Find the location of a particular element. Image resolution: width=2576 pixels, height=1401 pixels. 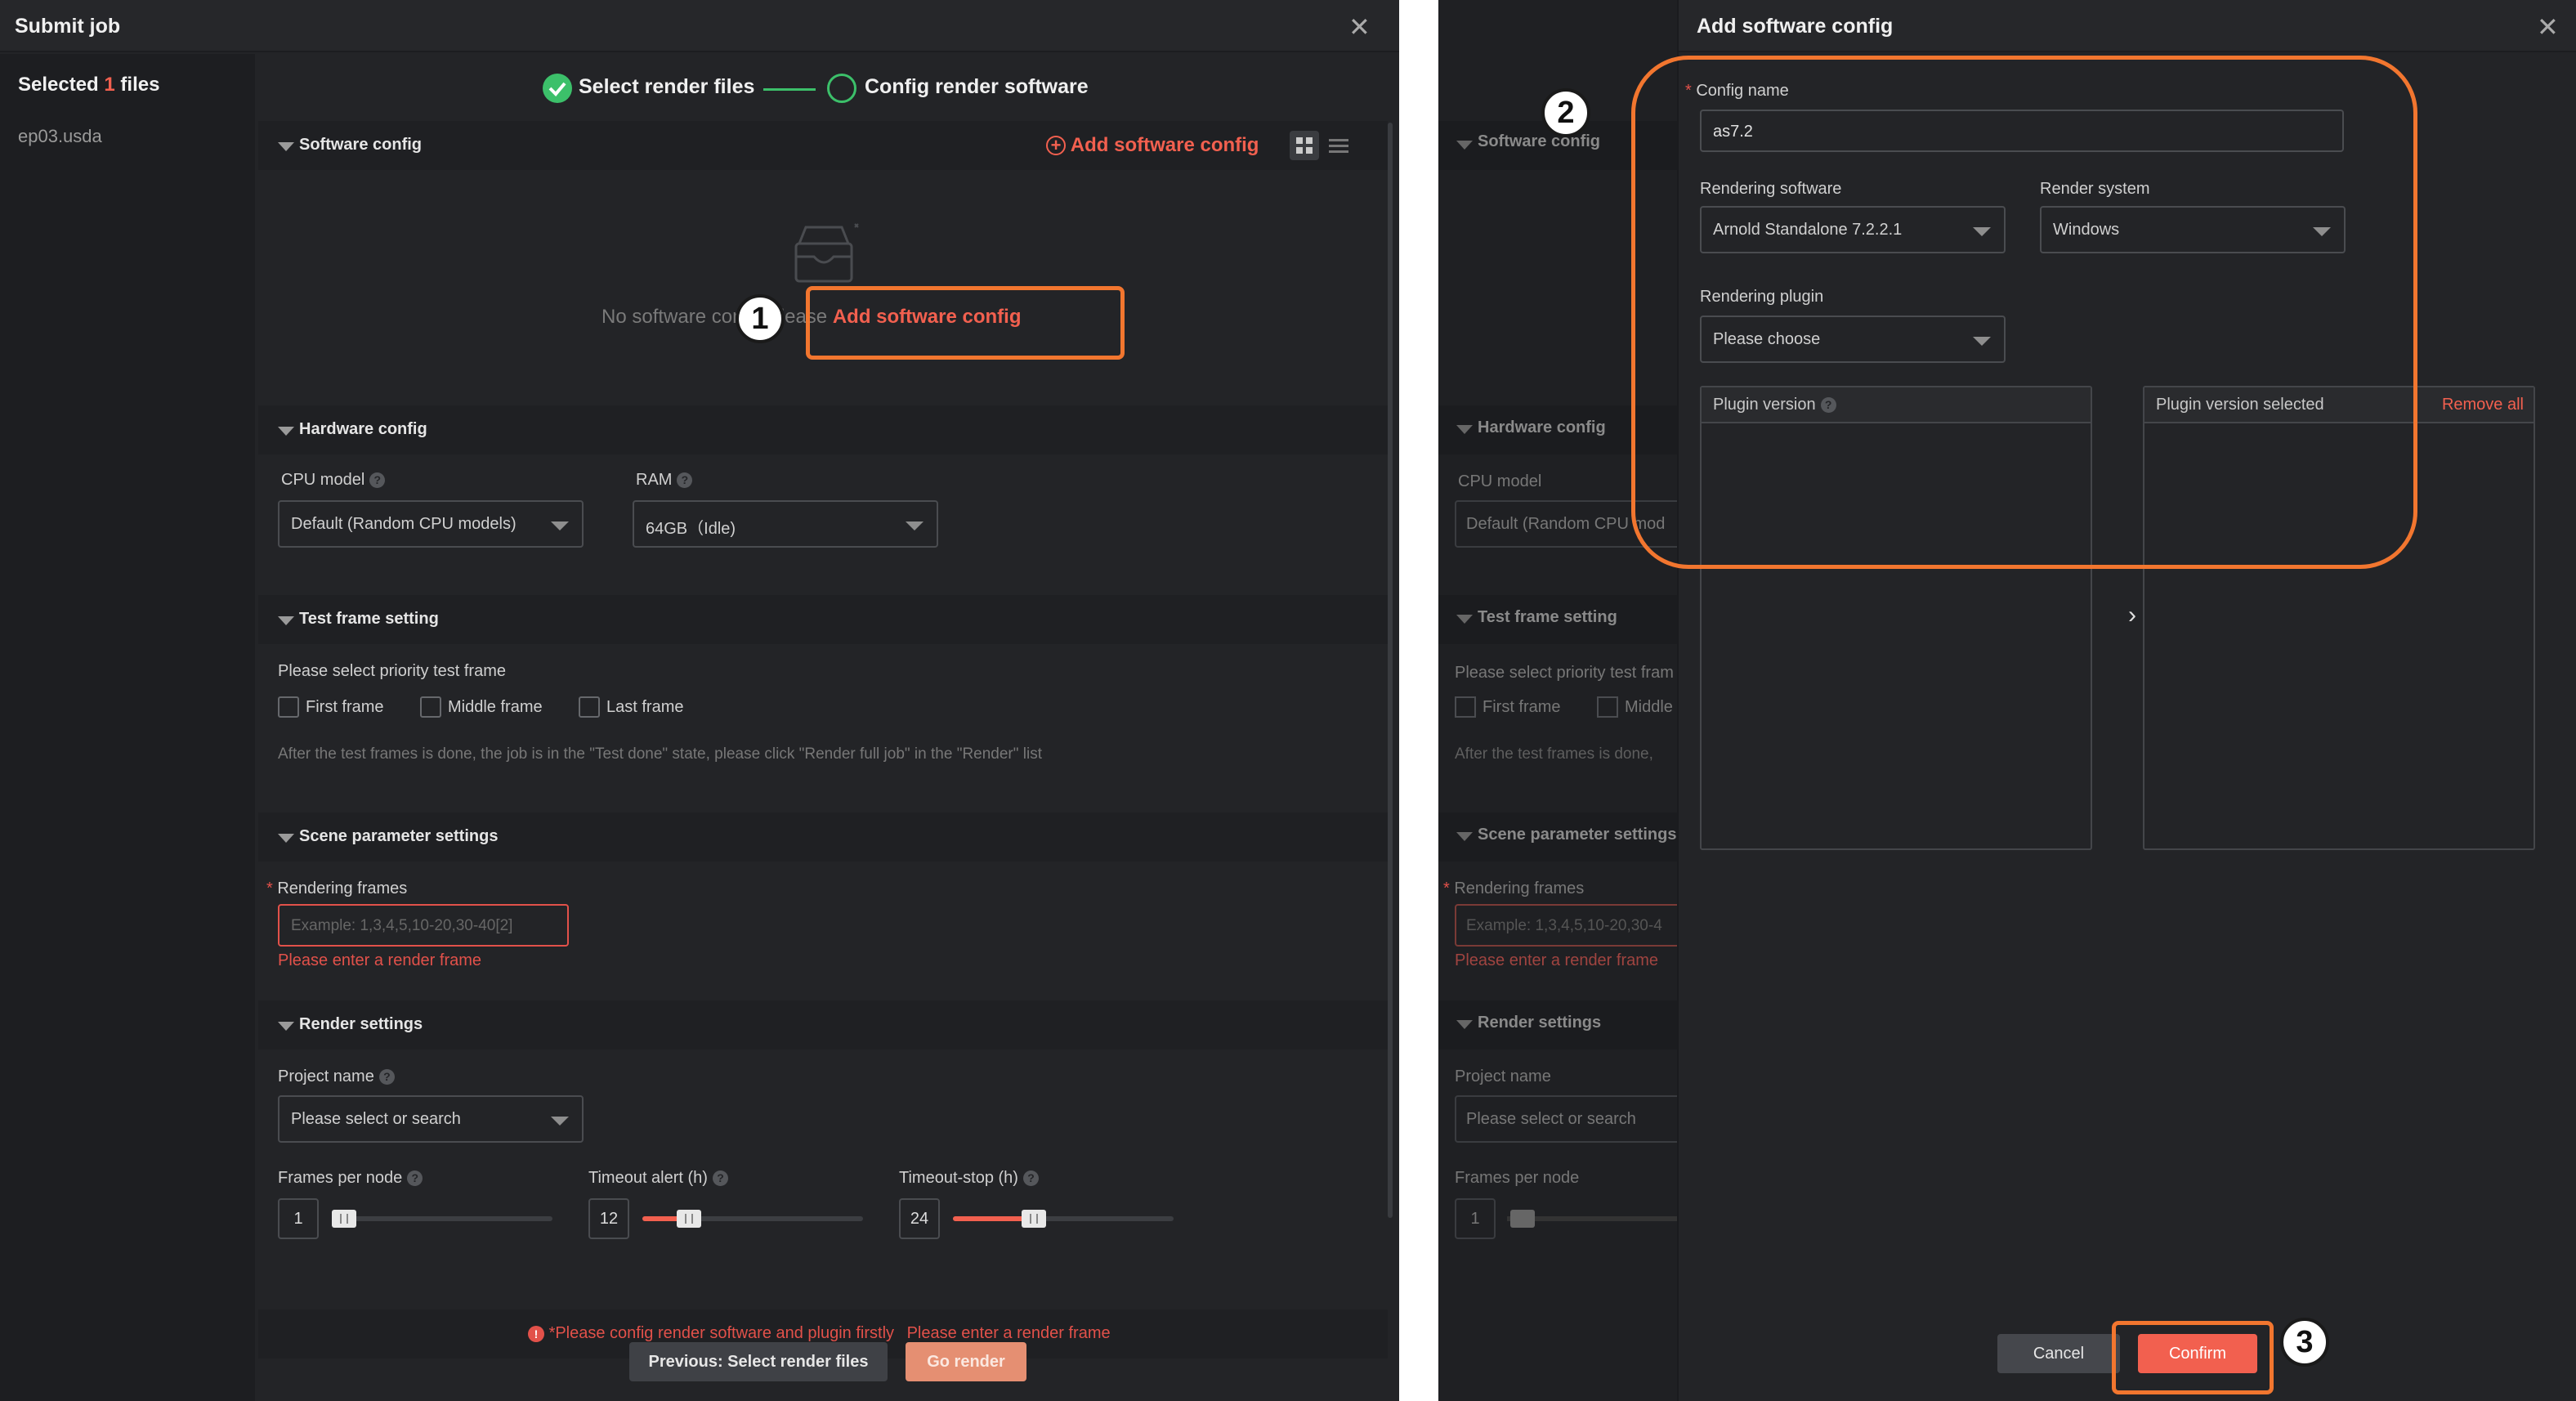

annotation-badge-1: 1 is located at coordinates (760, 318).